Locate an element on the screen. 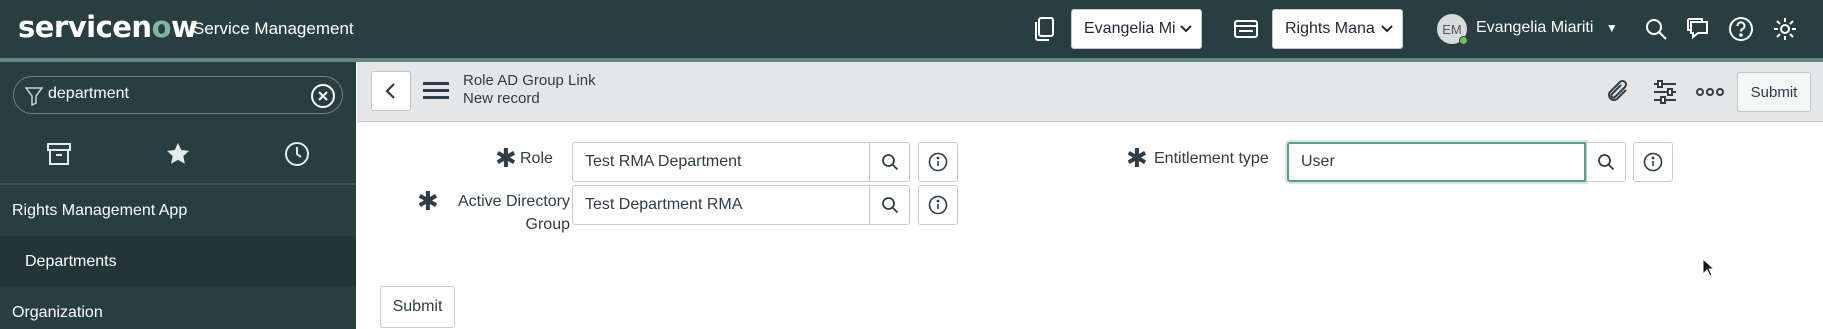  navigator-filter-value: department is located at coordinates (88, 93).